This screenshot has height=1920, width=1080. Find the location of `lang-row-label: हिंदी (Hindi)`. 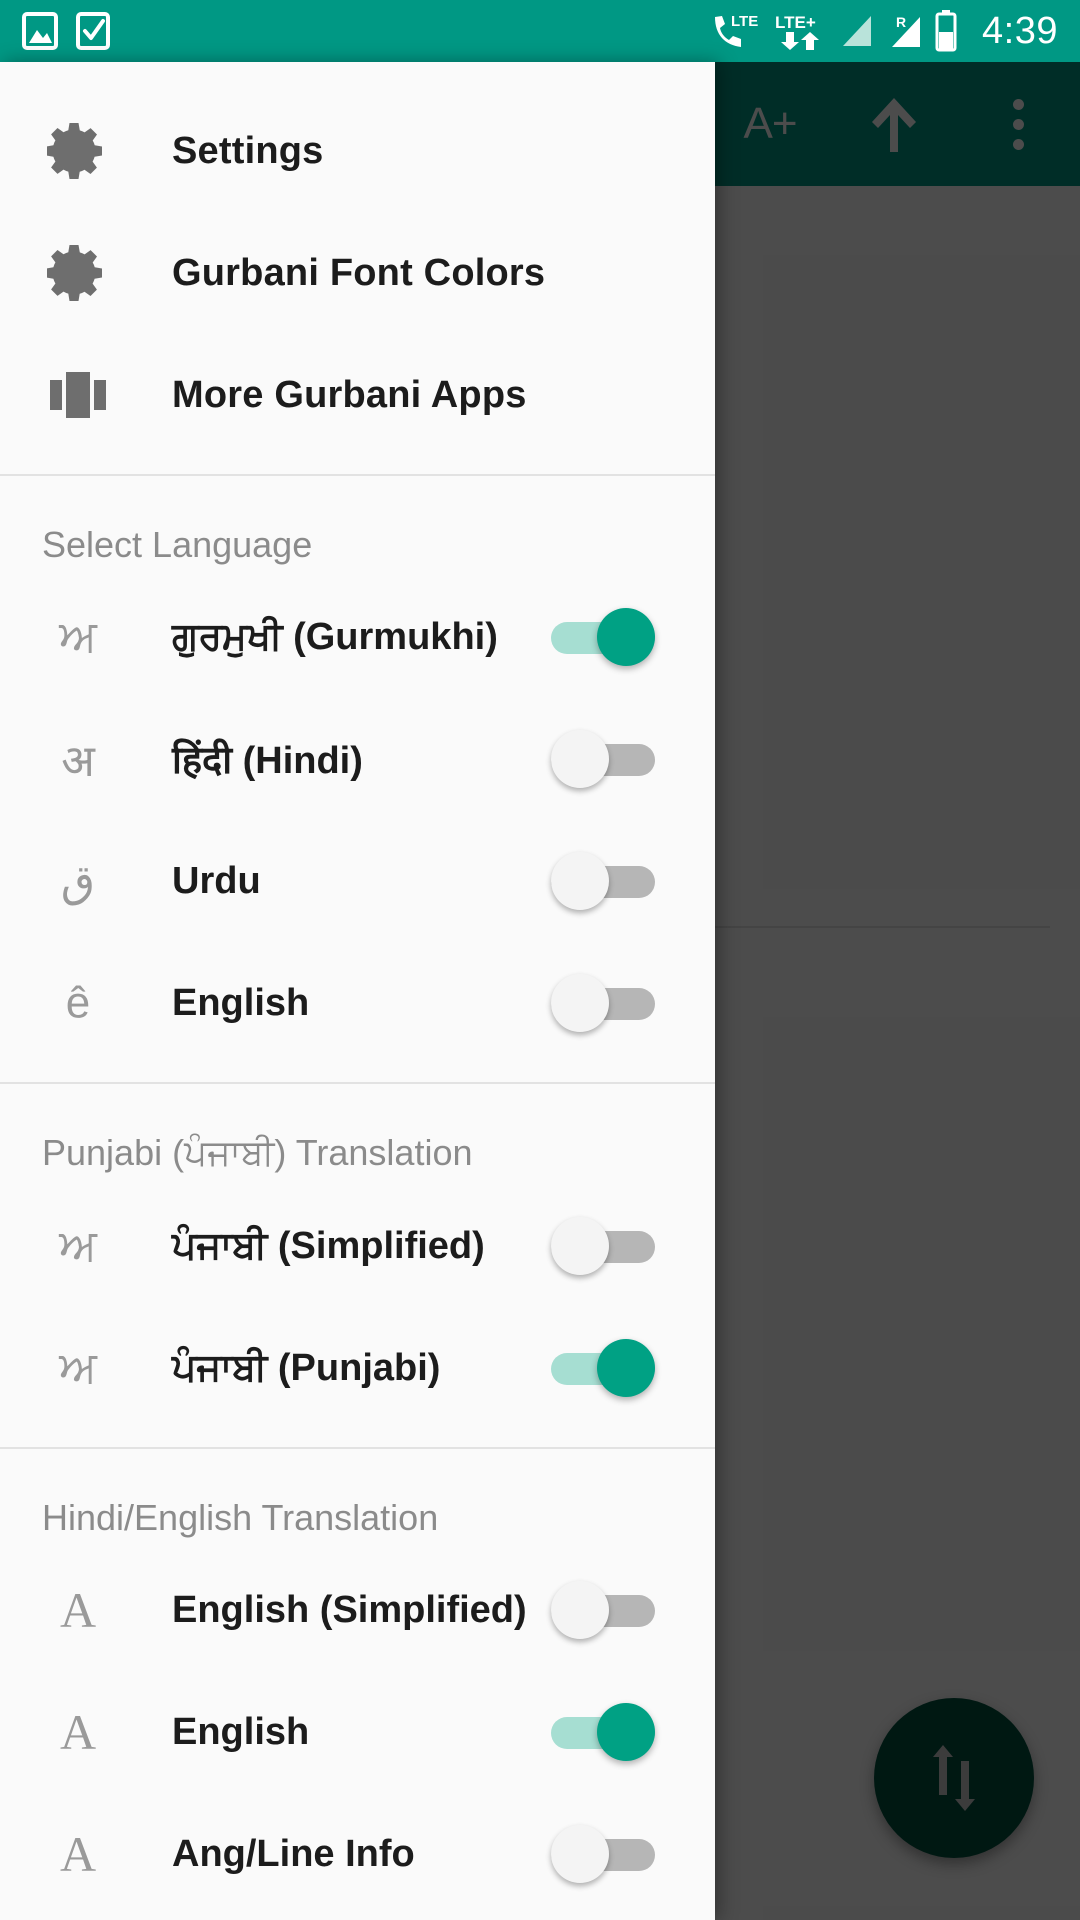

lang-row-label: हिंदी (Hindi) is located at coordinates (267, 761).